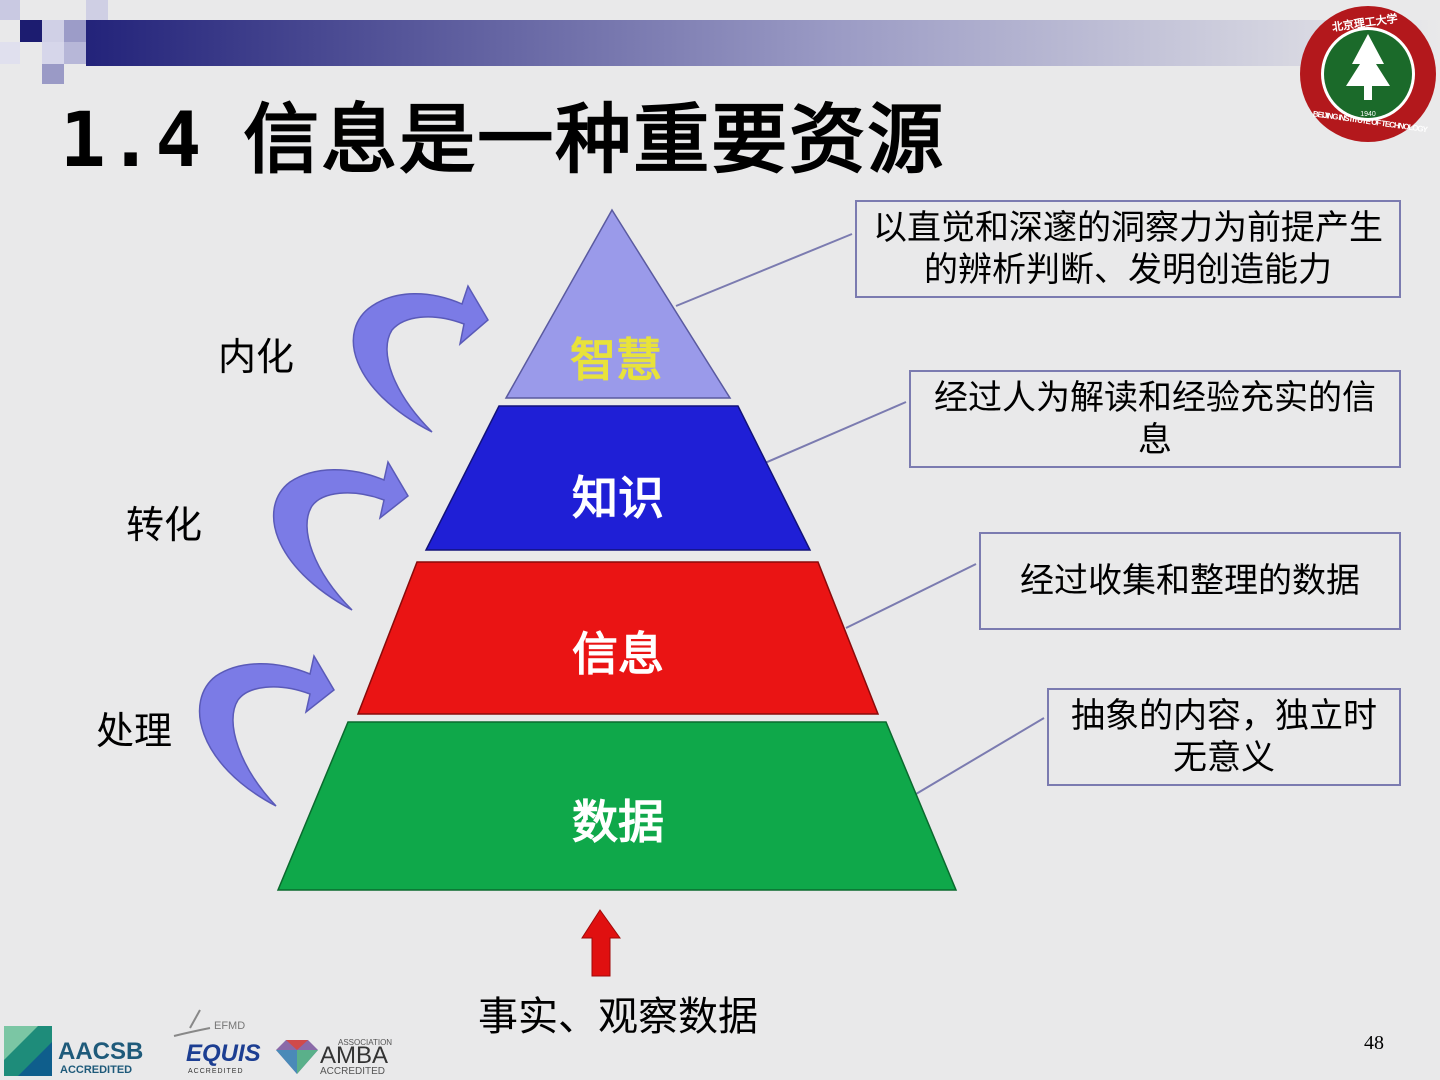 The width and height of the screenshot is (1440, 1080). I want to click on aacsb-logo: AACSB ACCREDITED, so click(79, 1053).